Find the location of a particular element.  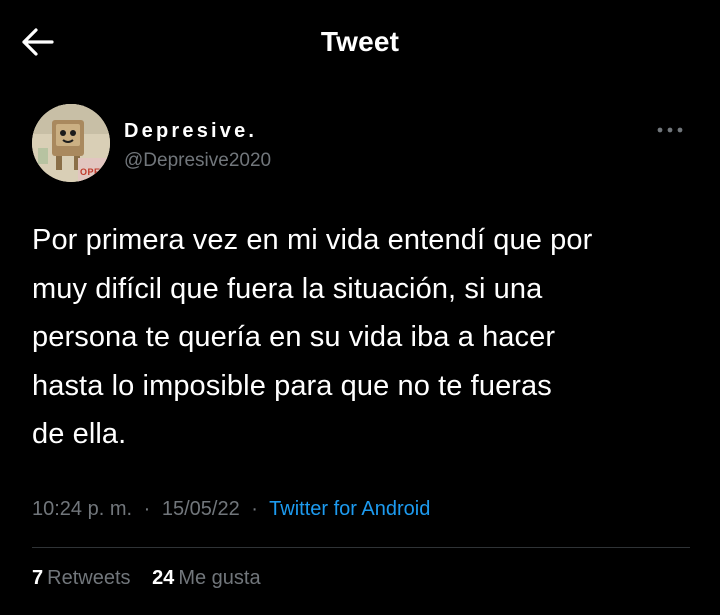

tweet-time: 10:24 p. m. is located at coordinates (82, 509).